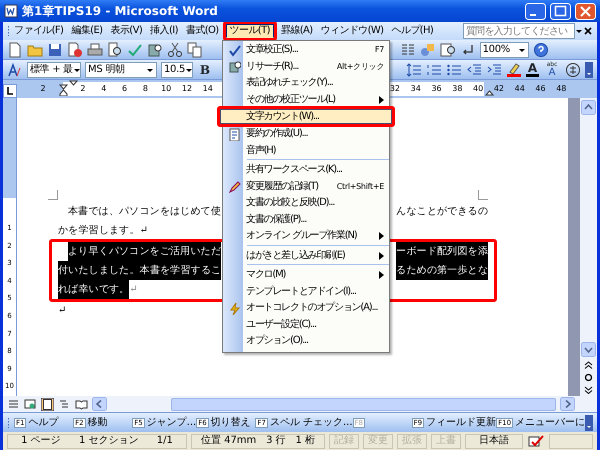 This screenshot has width=600, height=450. What do you see at coordinates (99, 404) in the screenshot?
I see `scroll-left-icon` at bounding box center [99, 404].